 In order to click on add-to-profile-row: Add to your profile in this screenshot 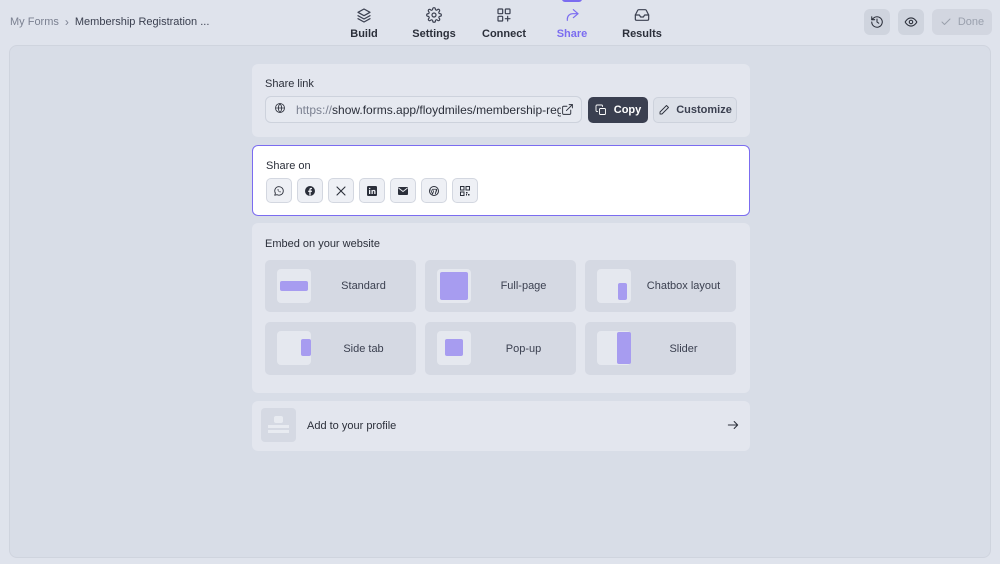, I will do `click(501, 426)`.